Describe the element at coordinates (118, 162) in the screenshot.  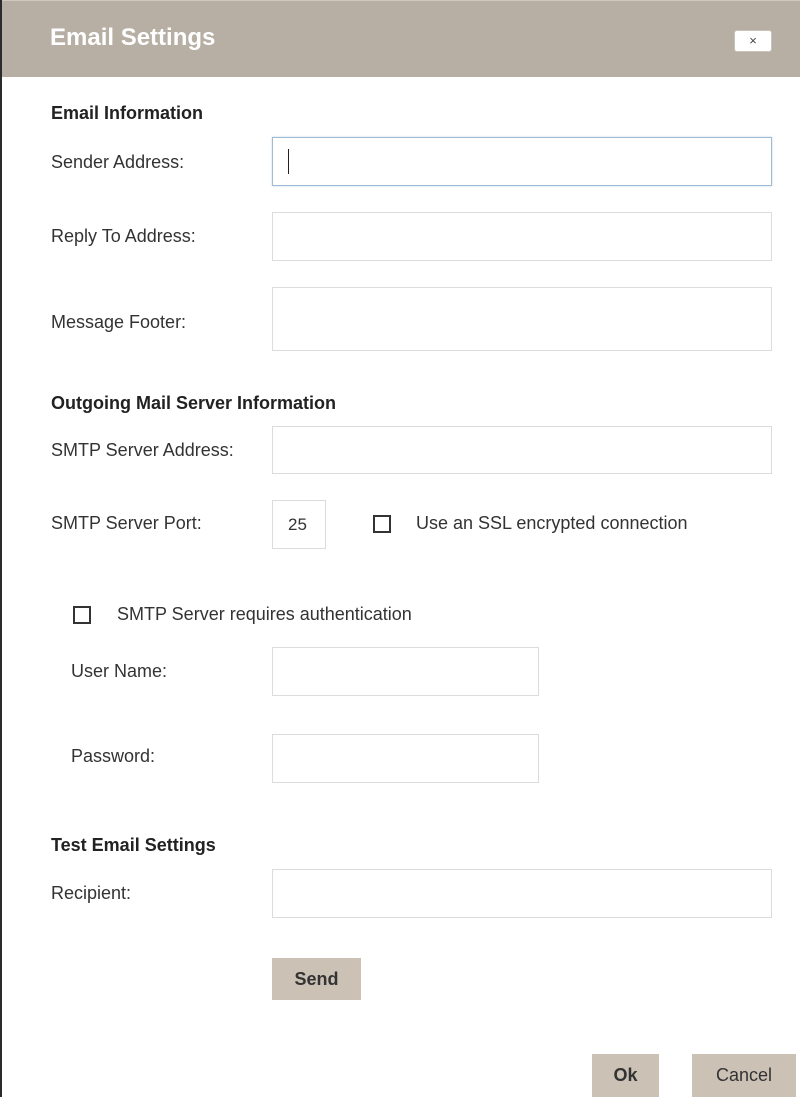
I see `sender-address-label: Sender Address:` at that location.